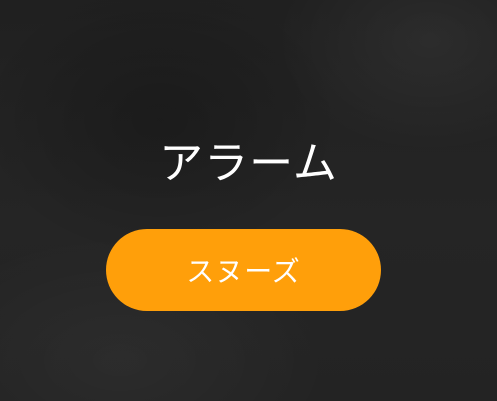  I want to click on alarm-title: アラーム, so click(248, 163).